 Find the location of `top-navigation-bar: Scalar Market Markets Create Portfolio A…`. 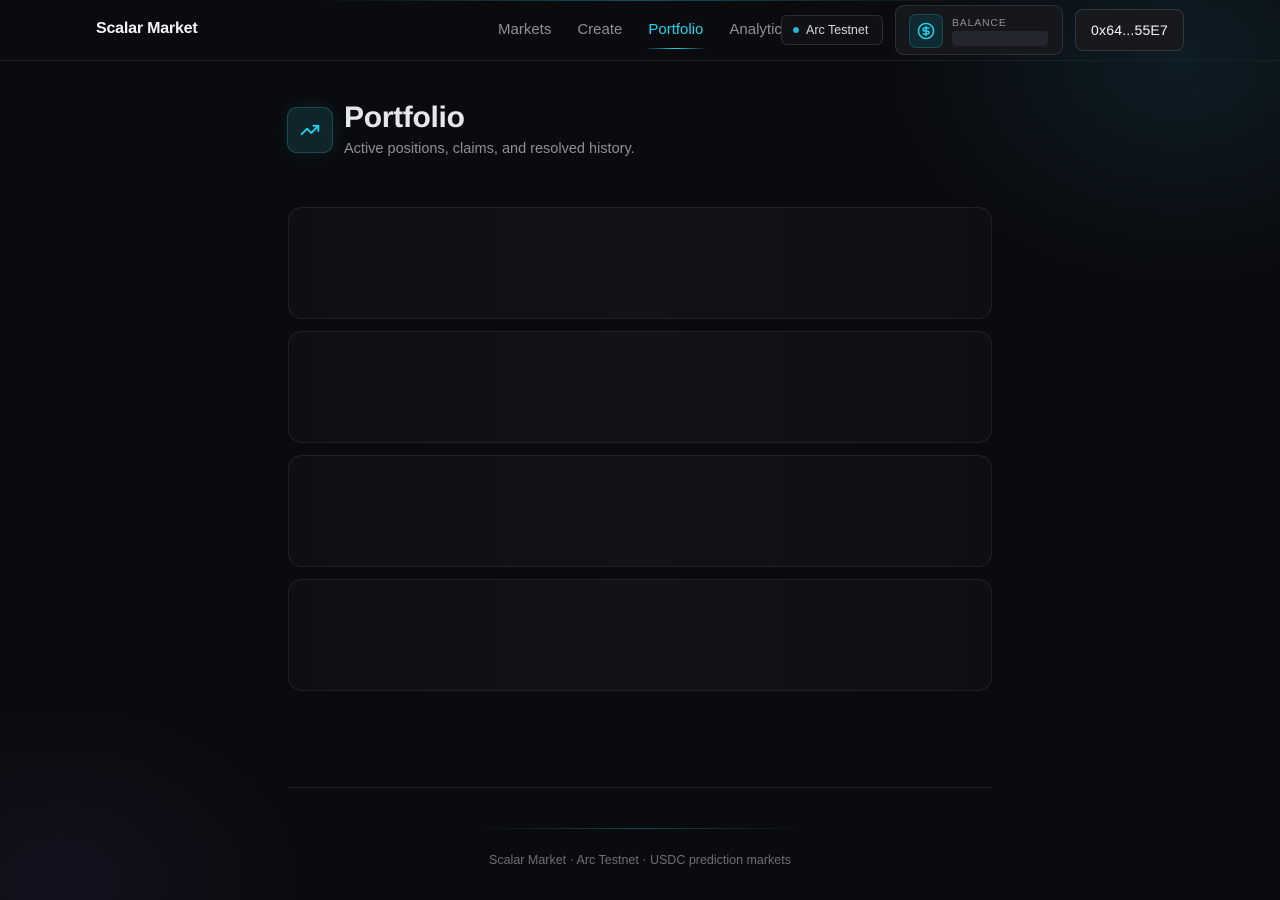

top-navigation-bar: Scalar Market Markets Create Portfolio A… is located at coordinates (640, 30).